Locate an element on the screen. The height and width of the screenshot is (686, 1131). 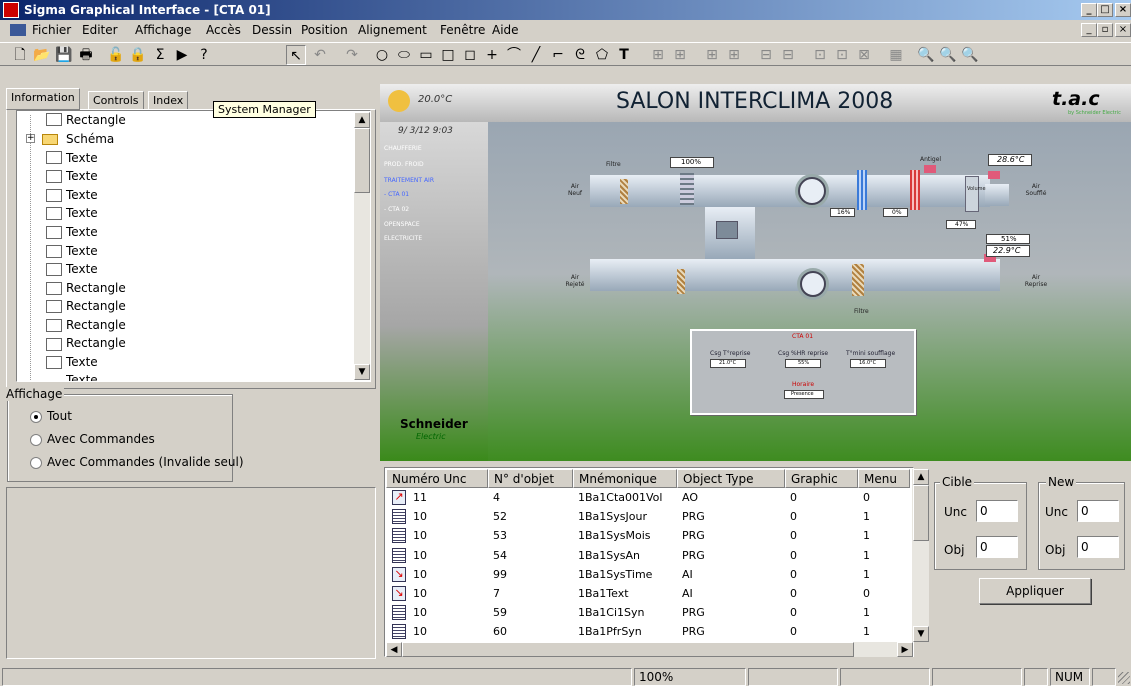
tab-index: Index is located at coordinates (168, 101).